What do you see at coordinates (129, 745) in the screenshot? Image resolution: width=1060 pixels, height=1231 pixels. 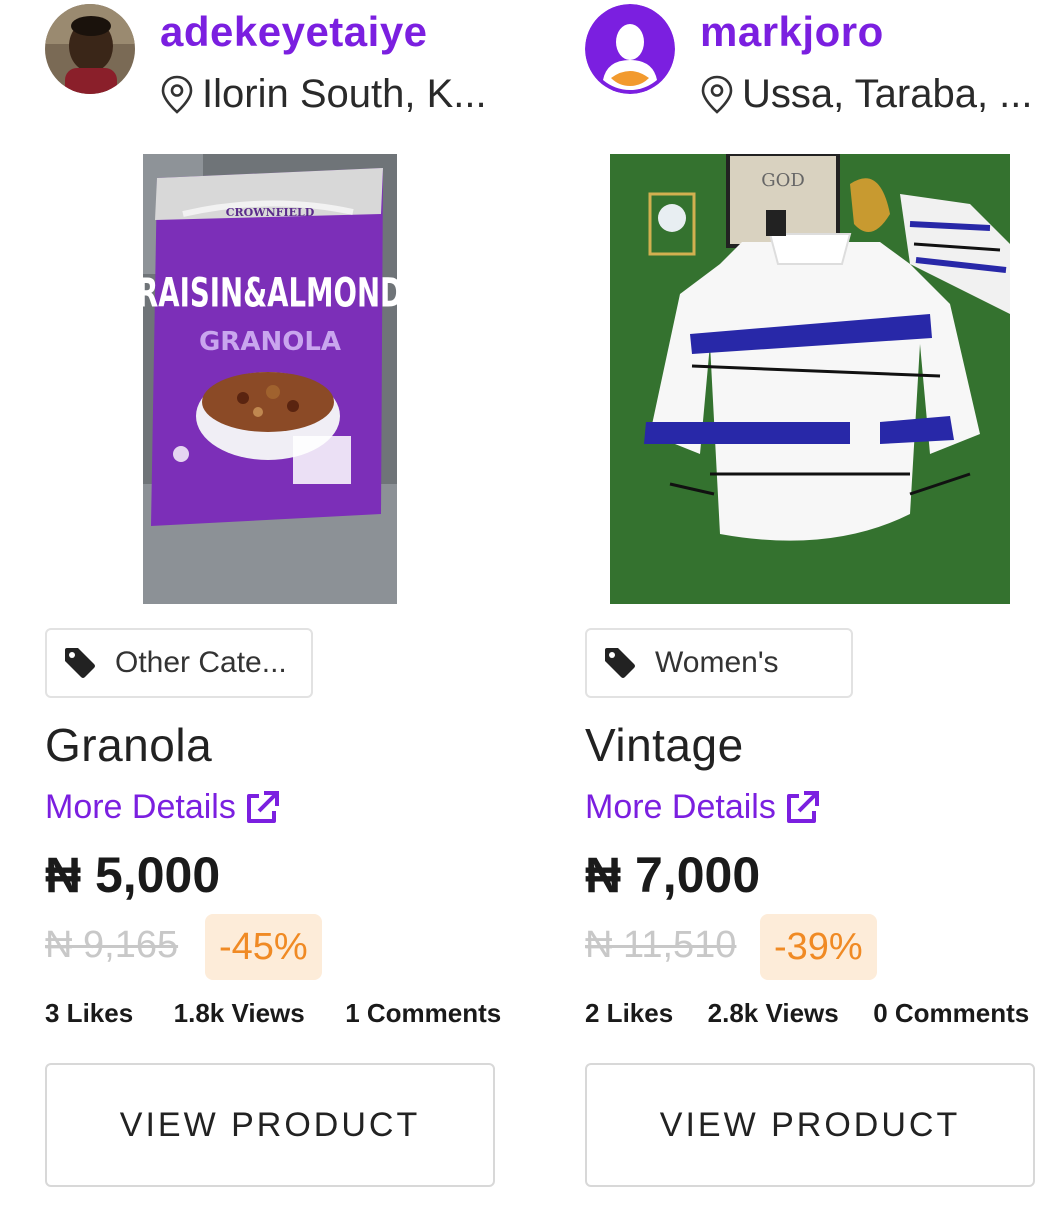 I see `product-title: Granola` at bounding box center [129, 745].